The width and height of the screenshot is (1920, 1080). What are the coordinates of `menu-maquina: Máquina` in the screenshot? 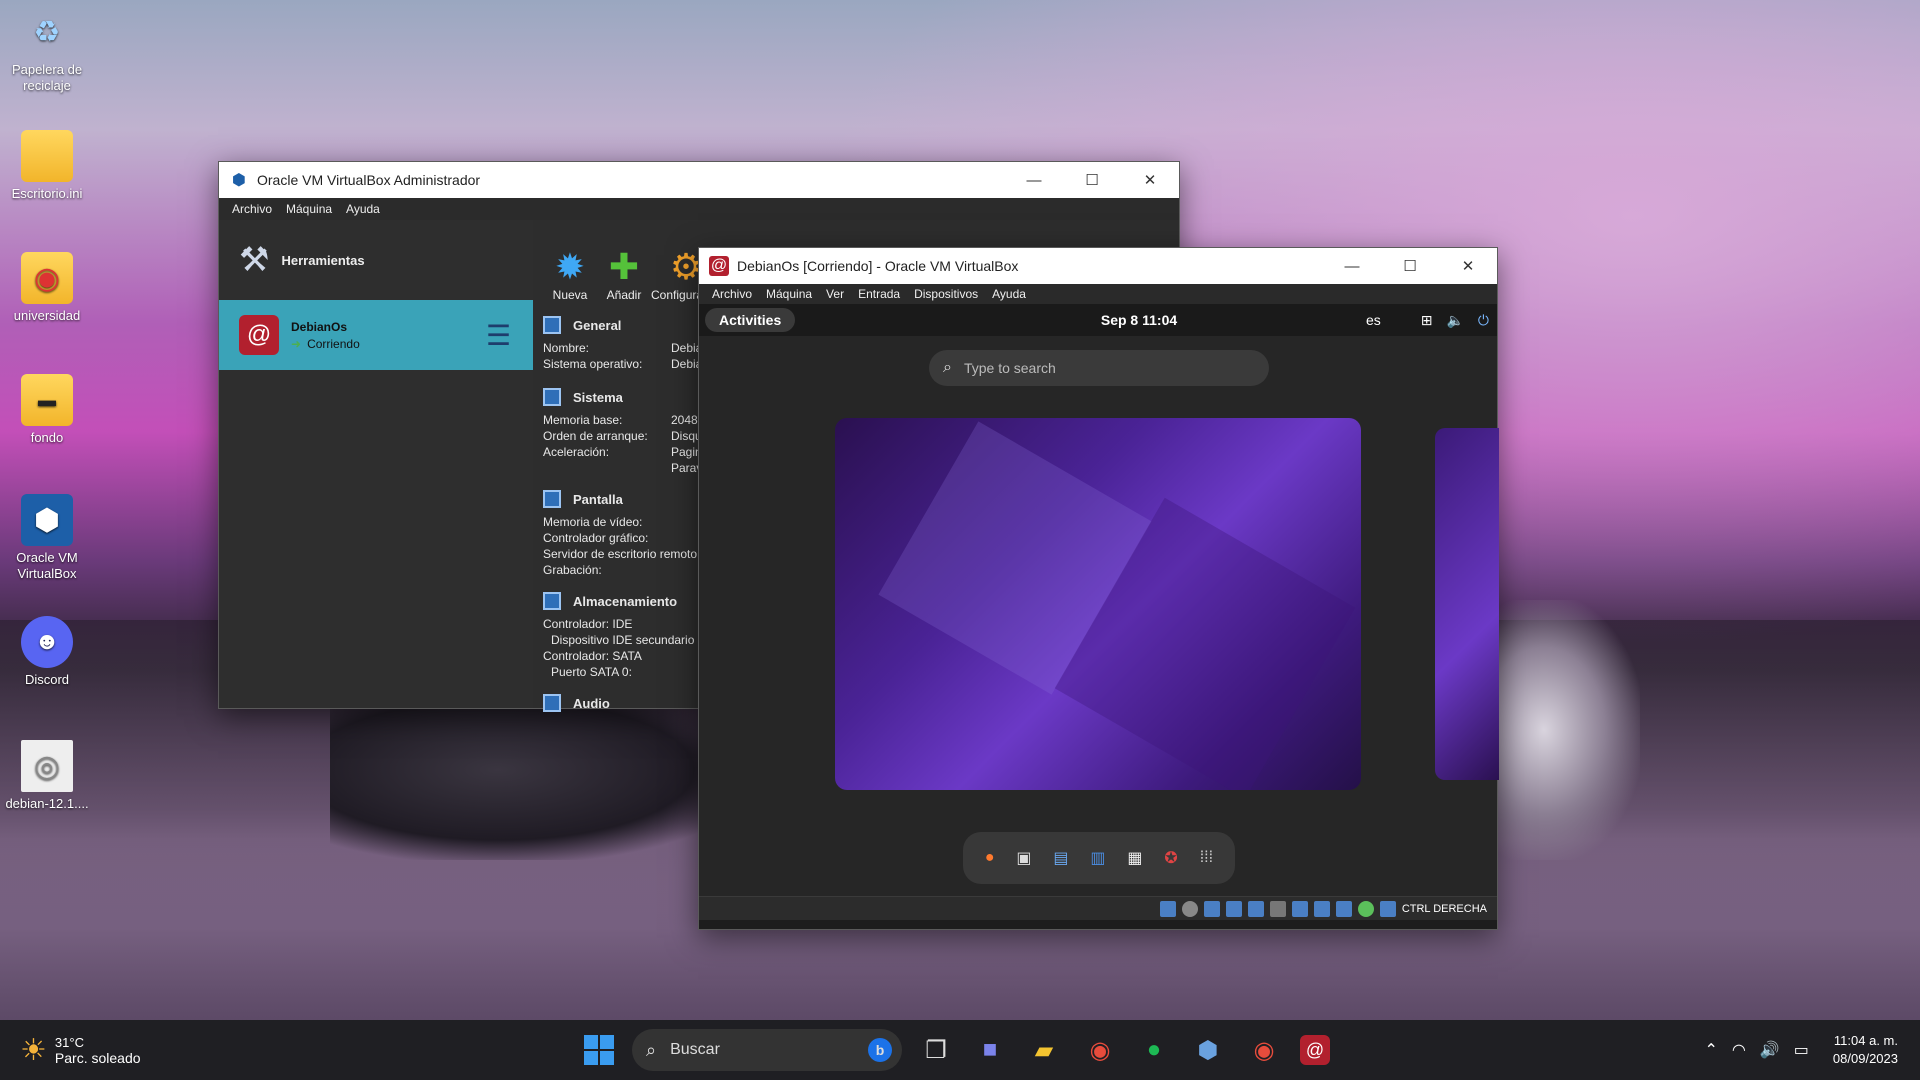 It's located at (309, 209).